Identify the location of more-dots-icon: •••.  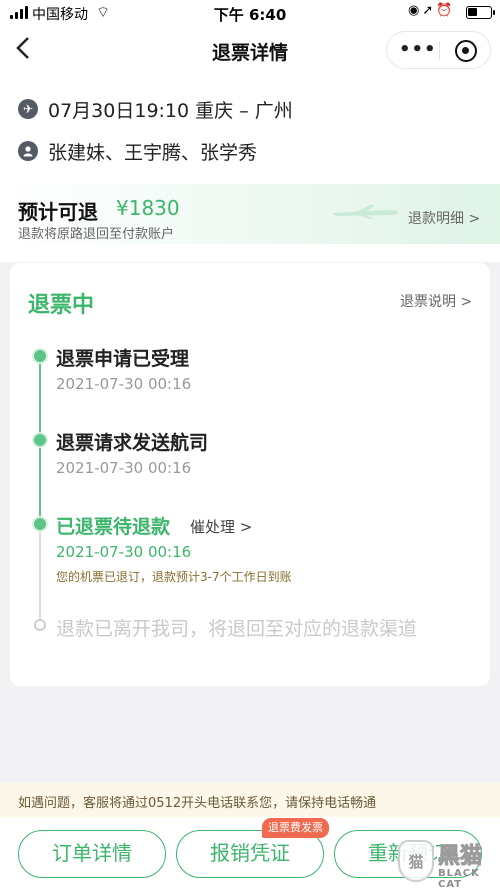
(418, 50).